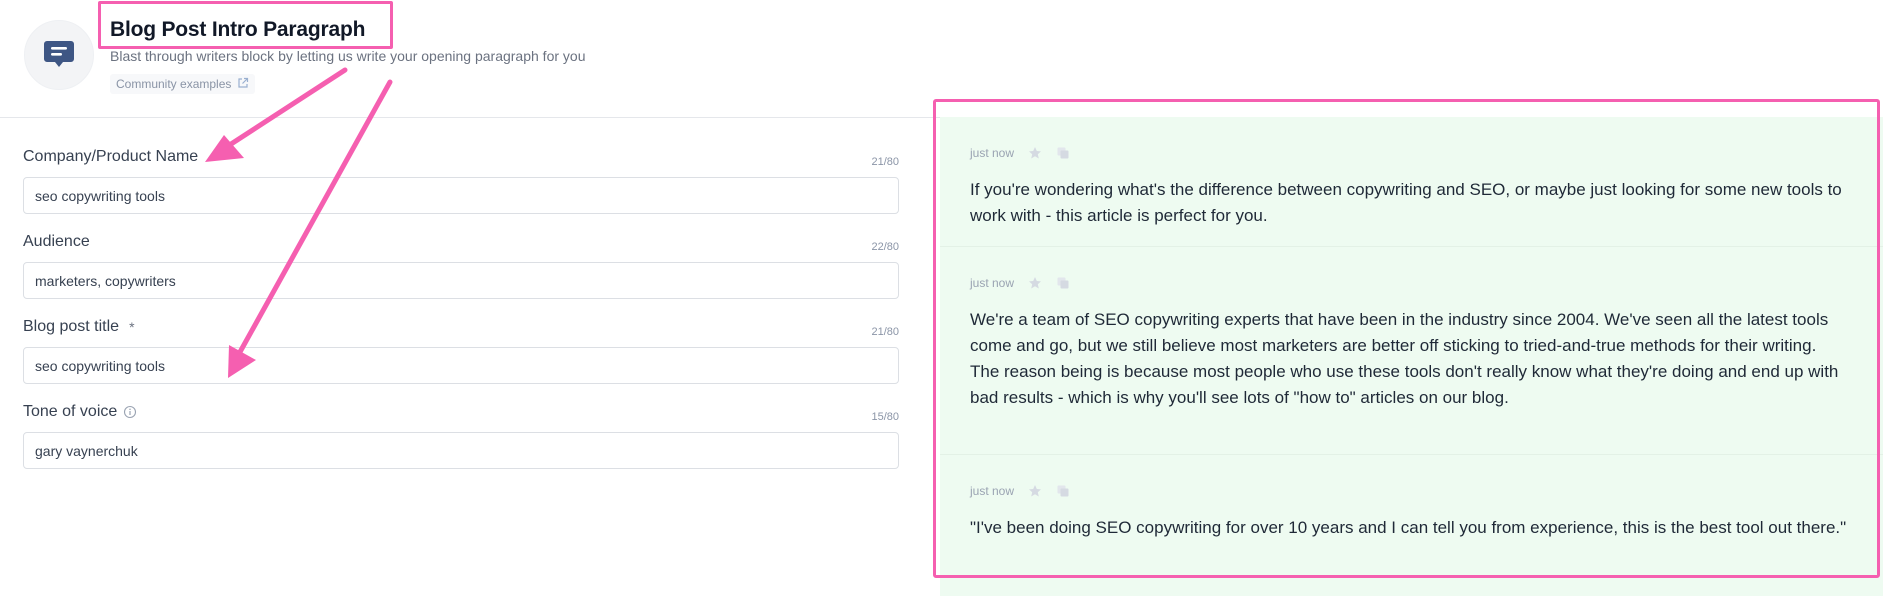 The image size is (1883, 596). I want to click on field-audience: Audience 22/80, so click(461, 267).